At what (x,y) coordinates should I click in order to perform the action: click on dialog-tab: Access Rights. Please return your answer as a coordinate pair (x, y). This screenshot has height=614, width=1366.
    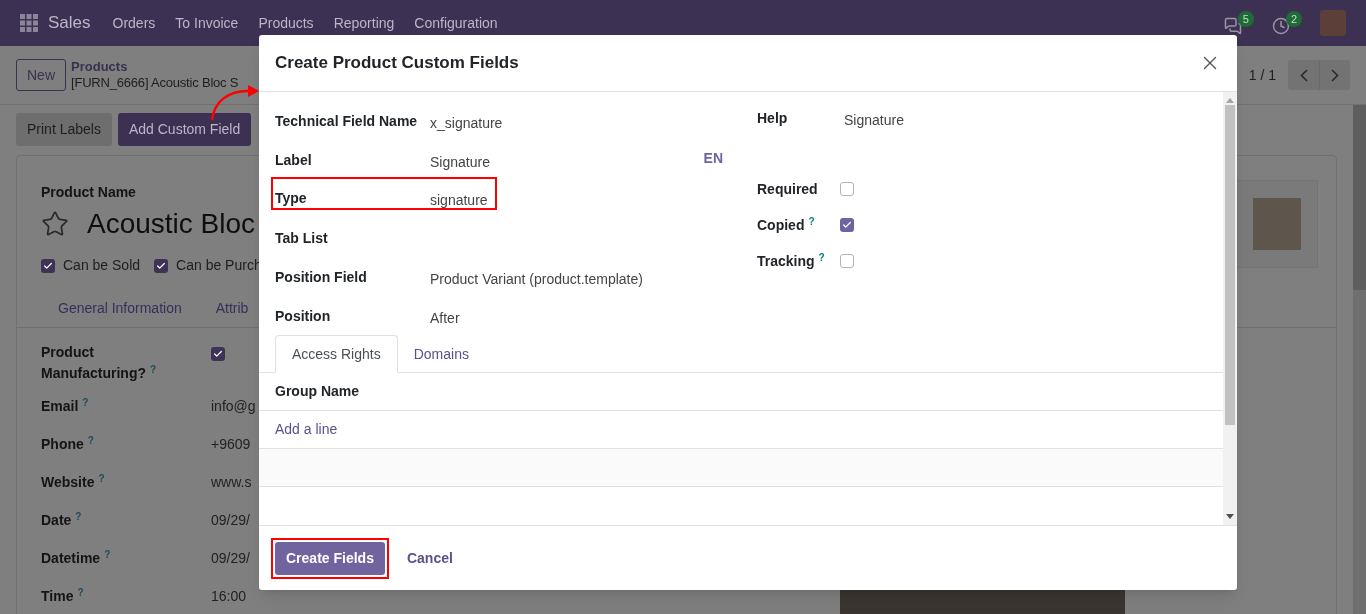
    Looking at the image, I should click on (336, 354).